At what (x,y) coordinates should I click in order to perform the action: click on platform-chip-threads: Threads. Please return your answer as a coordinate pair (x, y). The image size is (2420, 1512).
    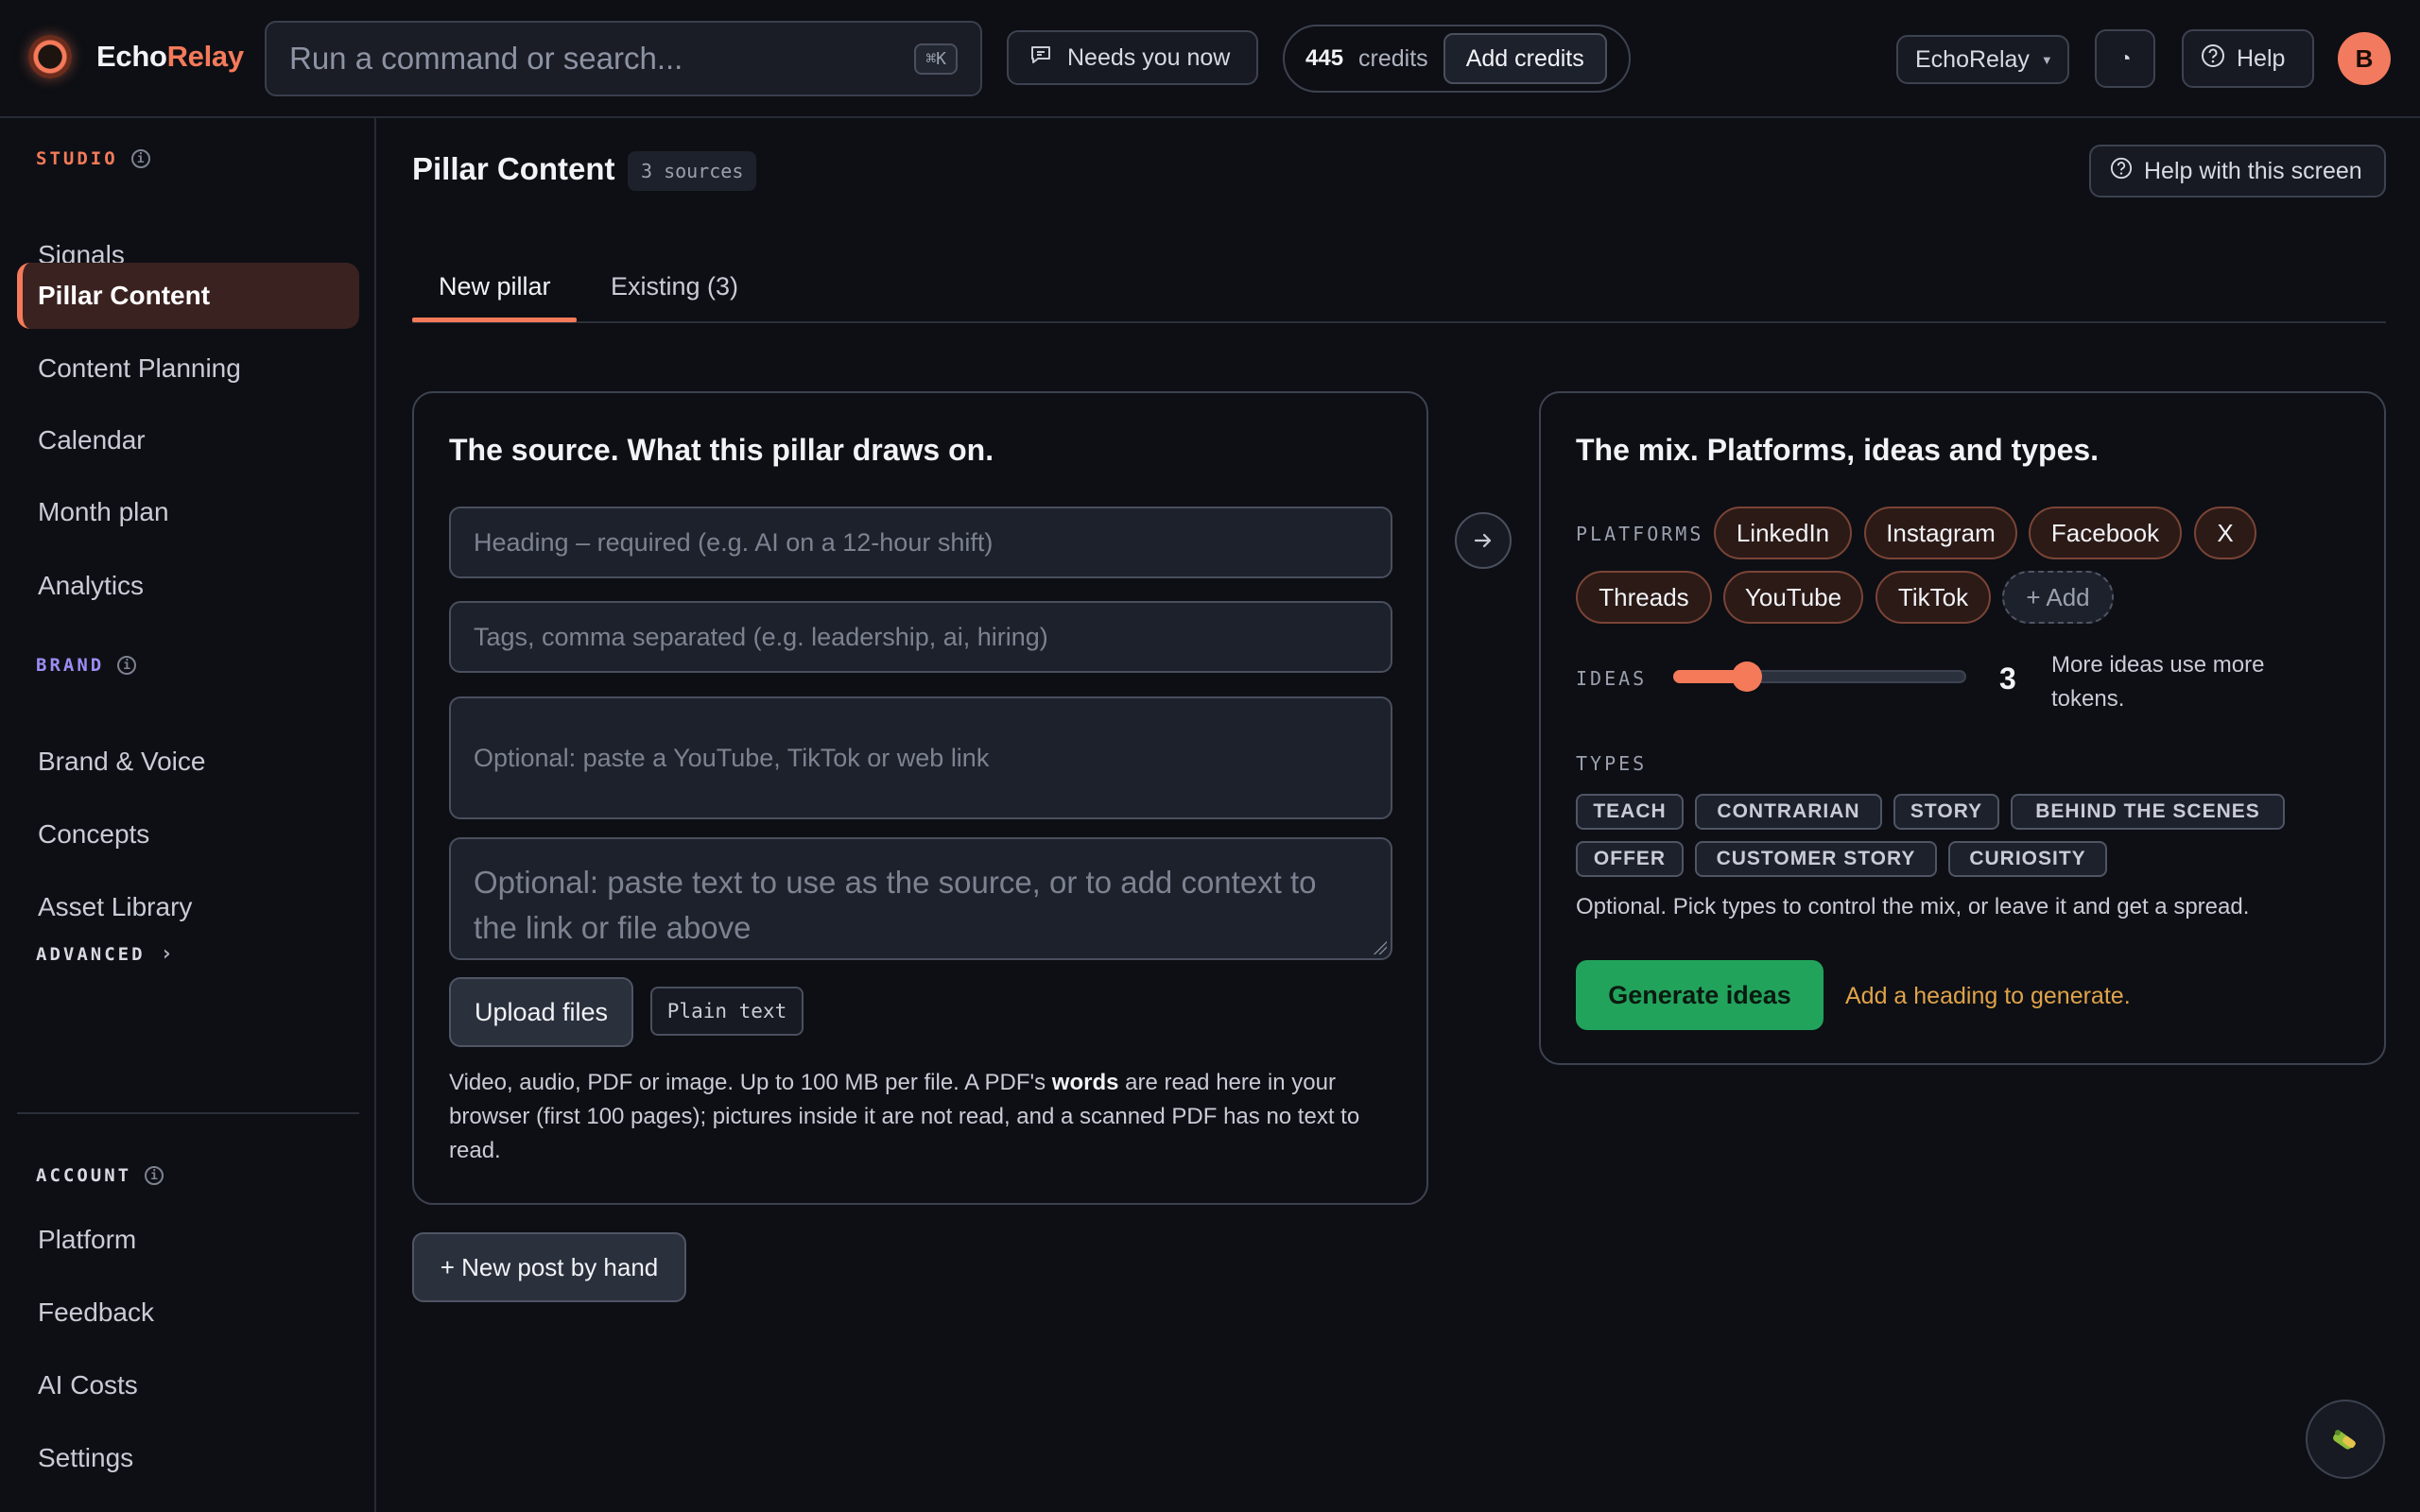
    Looking at the image, I should click on (1644, 597).